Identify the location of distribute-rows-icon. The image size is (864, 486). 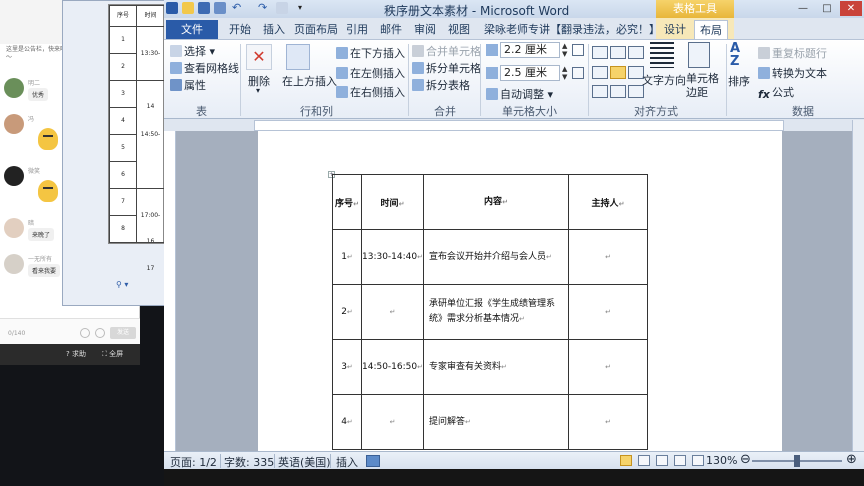
(578, 50).